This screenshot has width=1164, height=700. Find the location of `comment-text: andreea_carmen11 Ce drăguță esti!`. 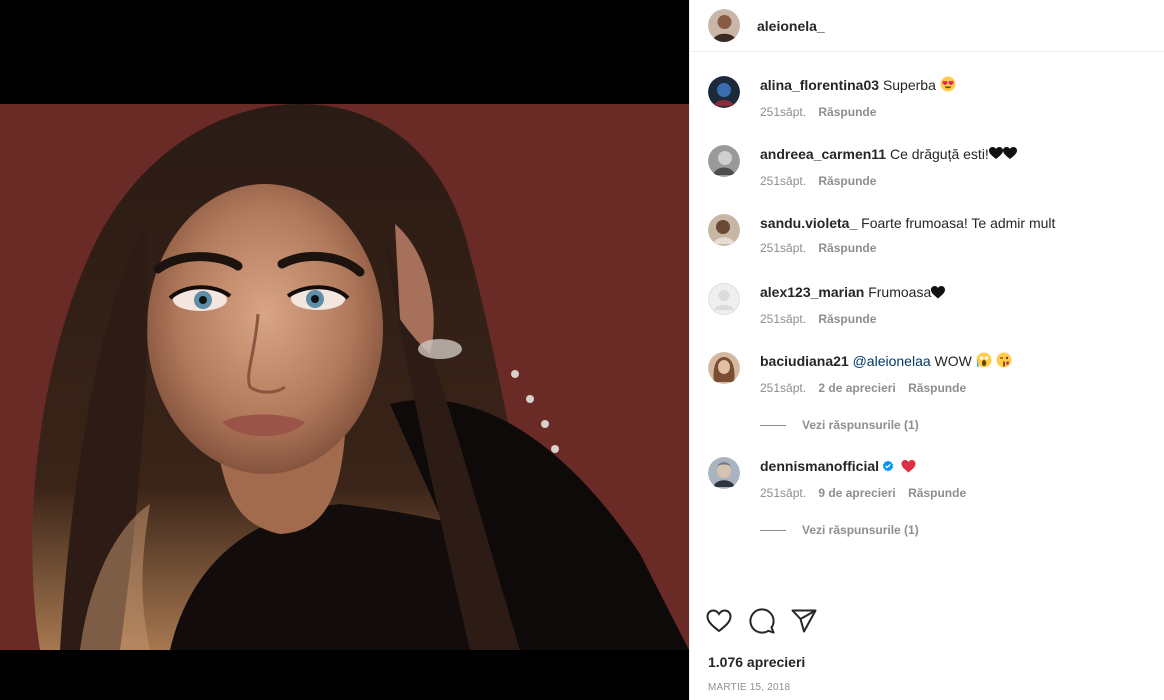

comment-text: andreea_carmen11 Ce drăguță esti! is located at coordinates (950, 155).